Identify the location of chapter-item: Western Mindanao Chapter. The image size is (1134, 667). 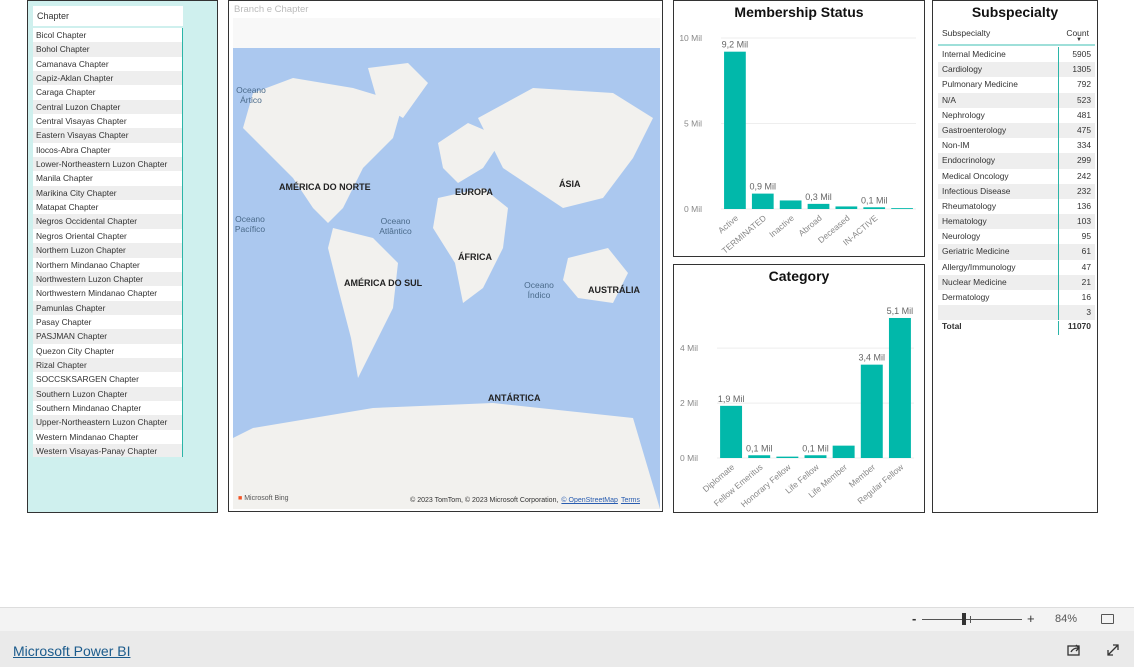
(107, 437).